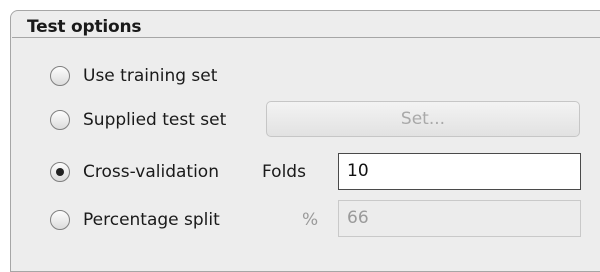 Image resolution: width=600 pixels, height=272 pixels. What do you see at coordinates (459, 218) in the screenshot?
I see `percentage-split-input: 66` at bounding box center [459, 218].